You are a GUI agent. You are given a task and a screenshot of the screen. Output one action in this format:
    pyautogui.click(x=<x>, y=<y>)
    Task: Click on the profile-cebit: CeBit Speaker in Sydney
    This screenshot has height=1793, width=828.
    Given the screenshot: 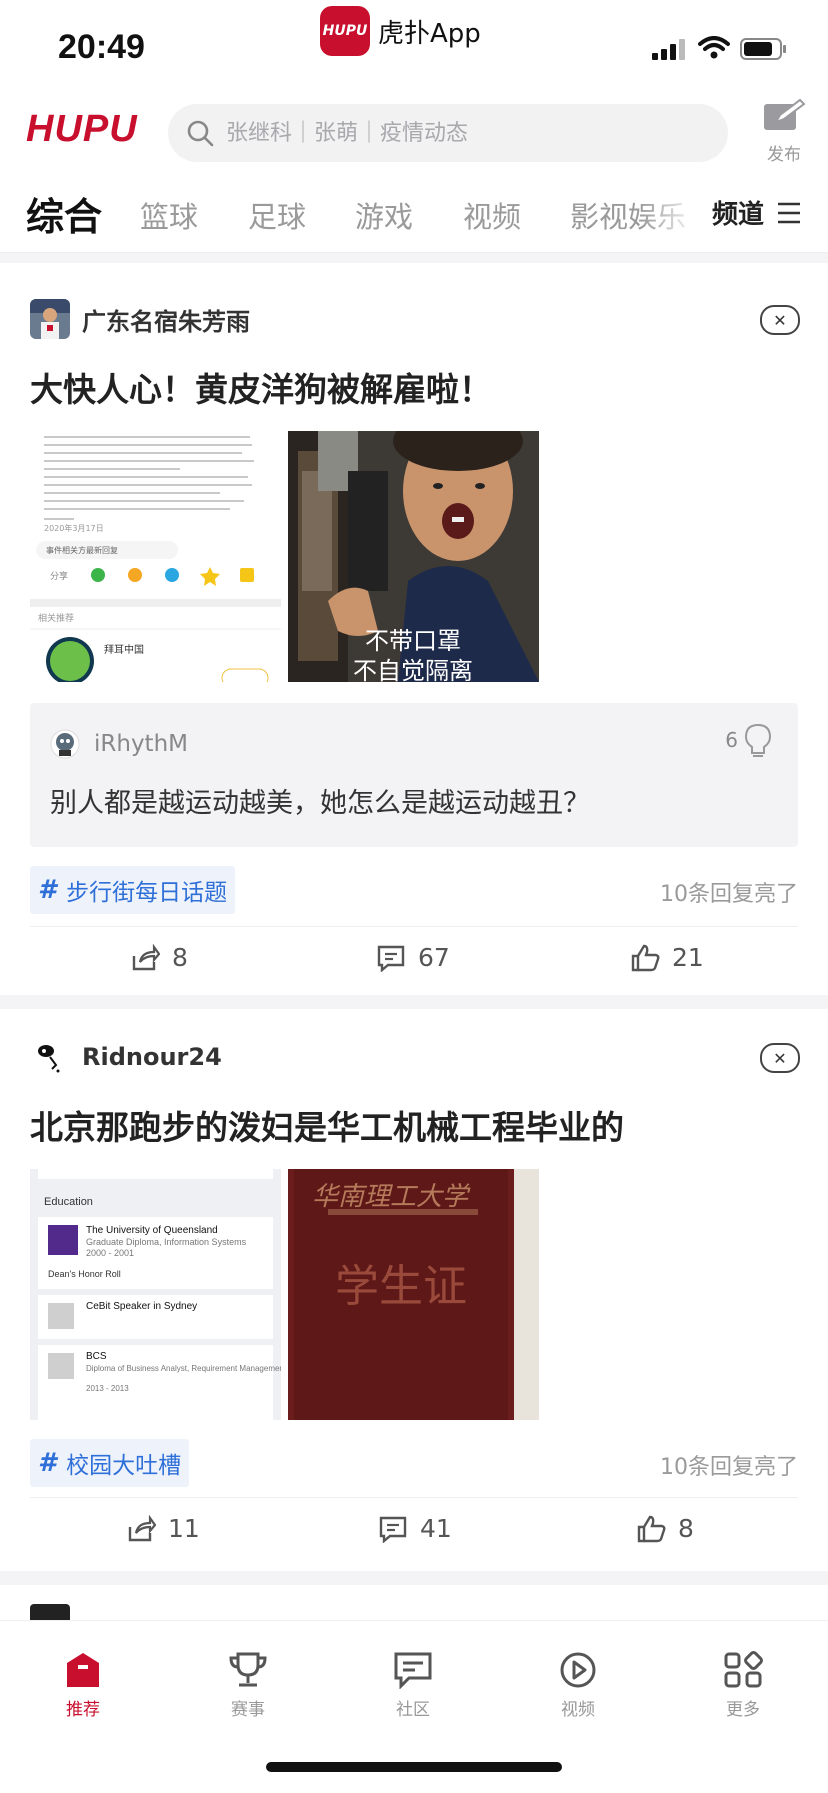 What is the action you would take?
    pyautogui.click(x=141, y=1306)
    